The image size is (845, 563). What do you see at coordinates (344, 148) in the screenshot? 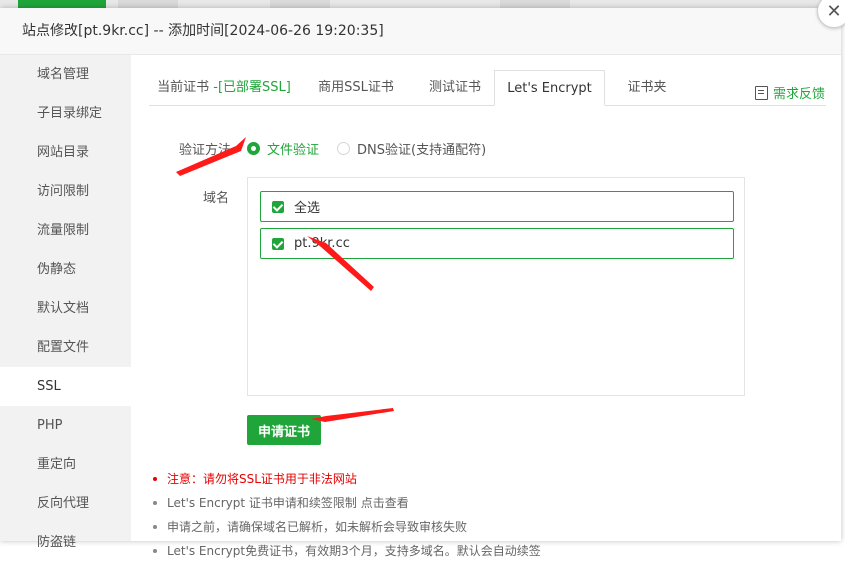
I see `radio-unchecked-icon` at bounding box center [344, 148].